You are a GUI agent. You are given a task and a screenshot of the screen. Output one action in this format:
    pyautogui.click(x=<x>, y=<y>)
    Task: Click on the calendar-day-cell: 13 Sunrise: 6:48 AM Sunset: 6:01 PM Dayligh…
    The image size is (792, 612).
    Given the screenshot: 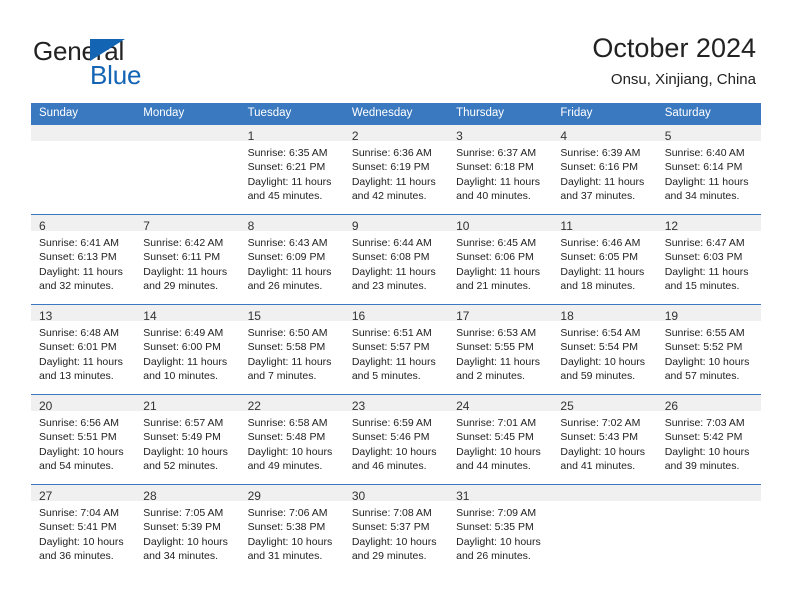 What is the action you would take?
    pyautogui.click(x=83, y=349)
    